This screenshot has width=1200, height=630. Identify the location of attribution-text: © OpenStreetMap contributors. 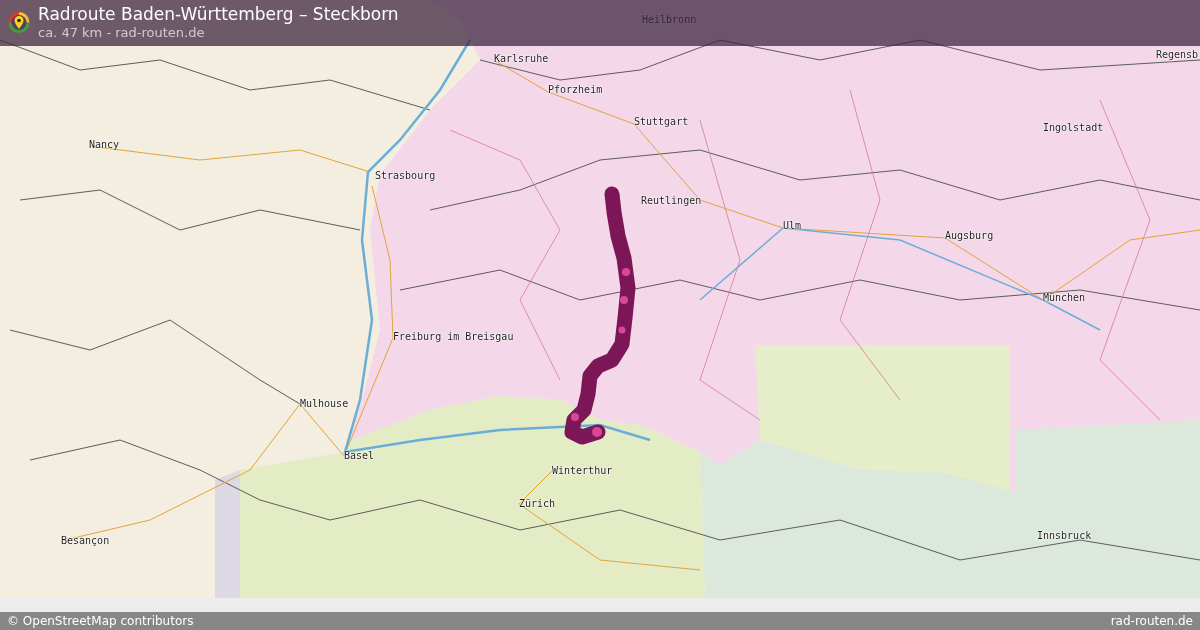
(100, 621).